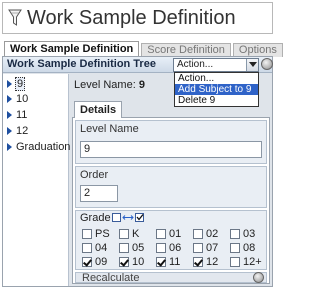  What do you see at coordinates (43, 146) in the screenshot?
I see `tree-item-label: Graduation` at bounding box center [43, 146].